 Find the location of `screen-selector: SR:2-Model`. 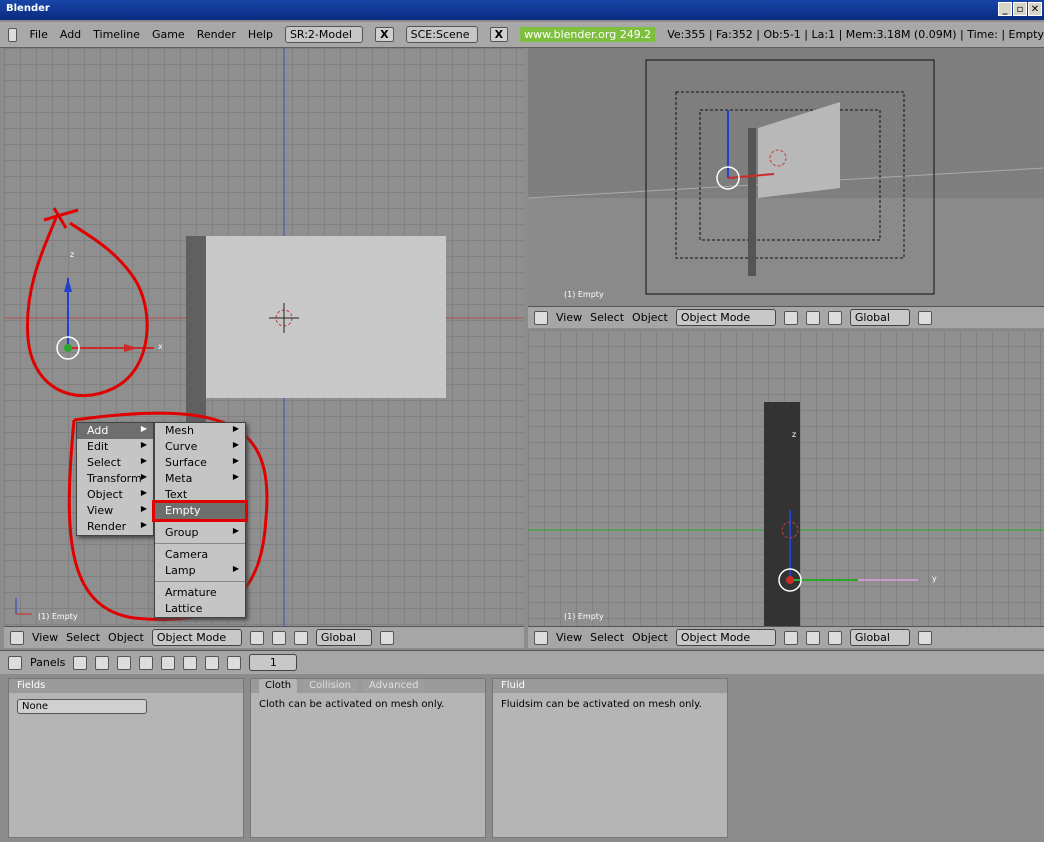

screen-selector: SR:2-Model is located at coordinates (324, 34).